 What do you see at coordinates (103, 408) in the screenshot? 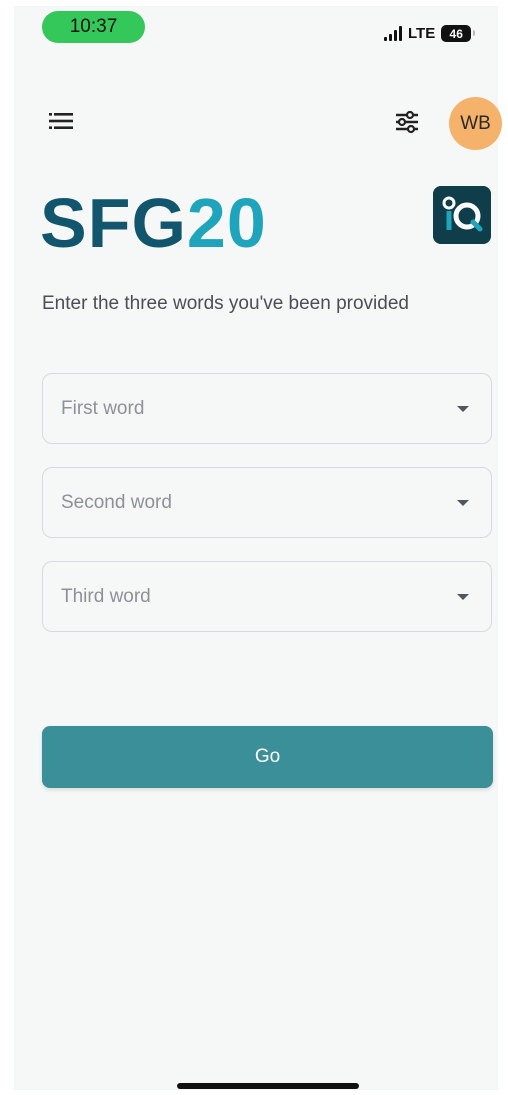
I see `first-word-placeholder: First word` at bounding box center [103, 408].